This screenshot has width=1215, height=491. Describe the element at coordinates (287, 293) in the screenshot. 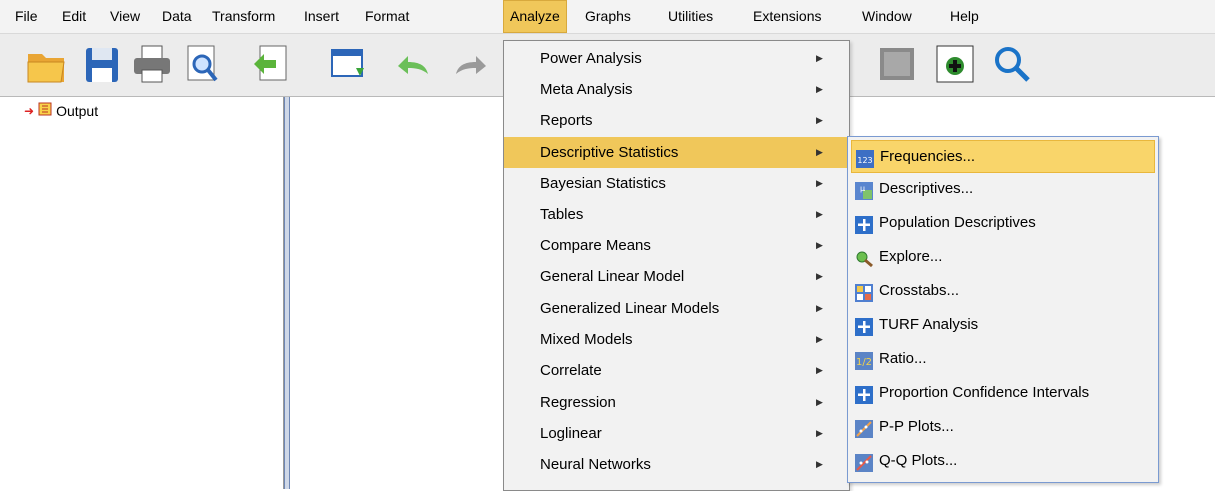

I see `pane-splitter` at that location.